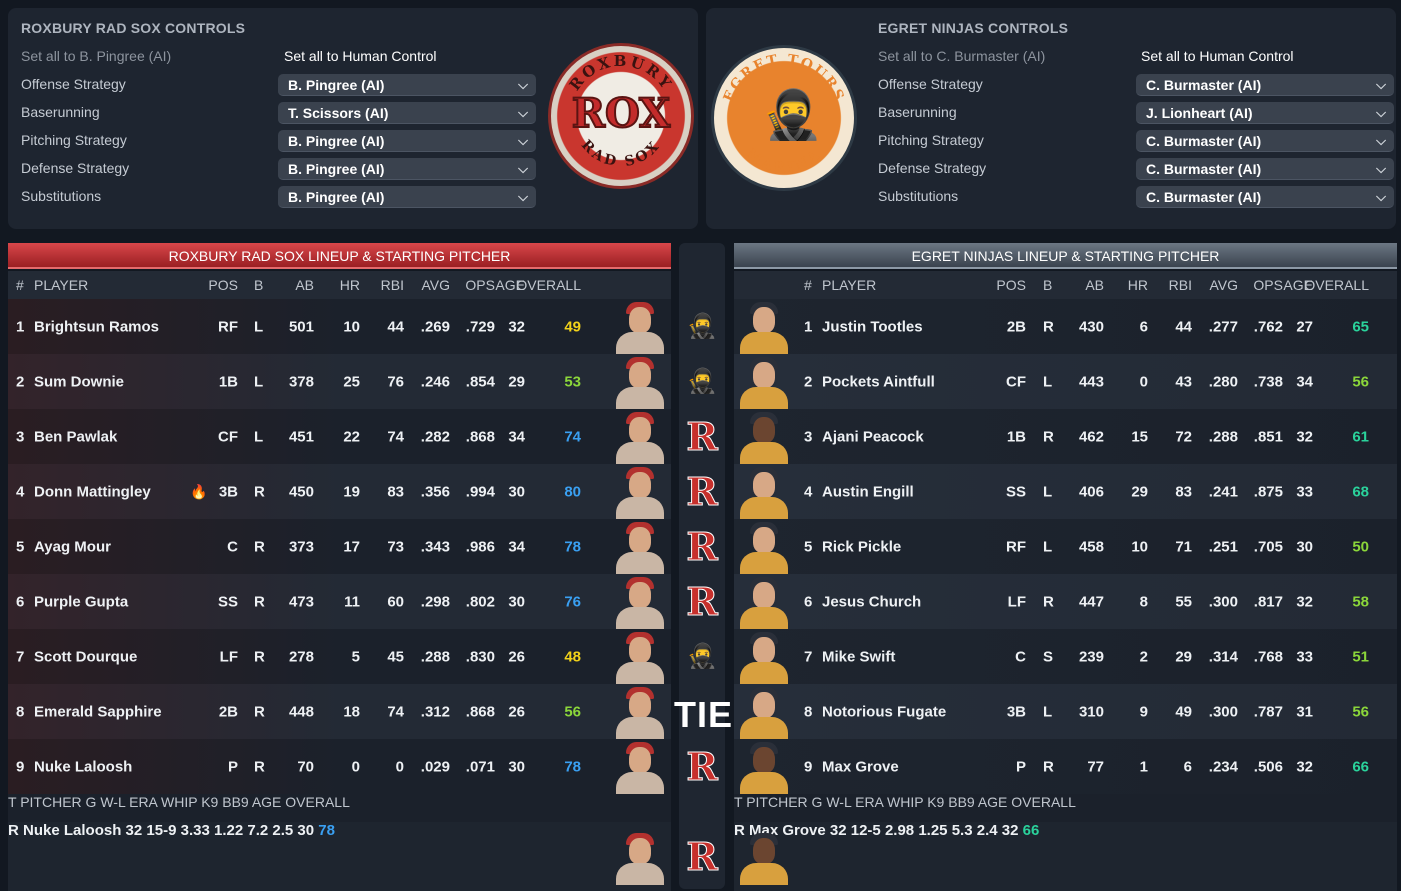 This screenshot has width=1401, height=891. Describe the element at coordinates (339, 601) in the screenshot. I see `table-row: 6 Purple Gupta SS R 473 11 60 .298 .802 30 76` at that location.